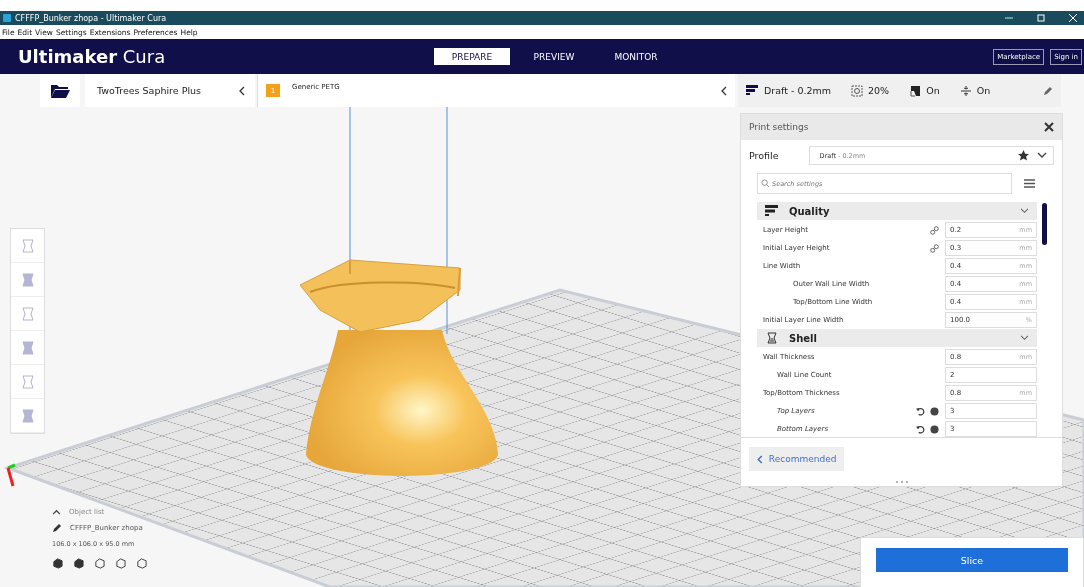  Describe the element at coordinates (554, 56) in the screenshot. I see `stage-tab: PREVIEW` at that location.